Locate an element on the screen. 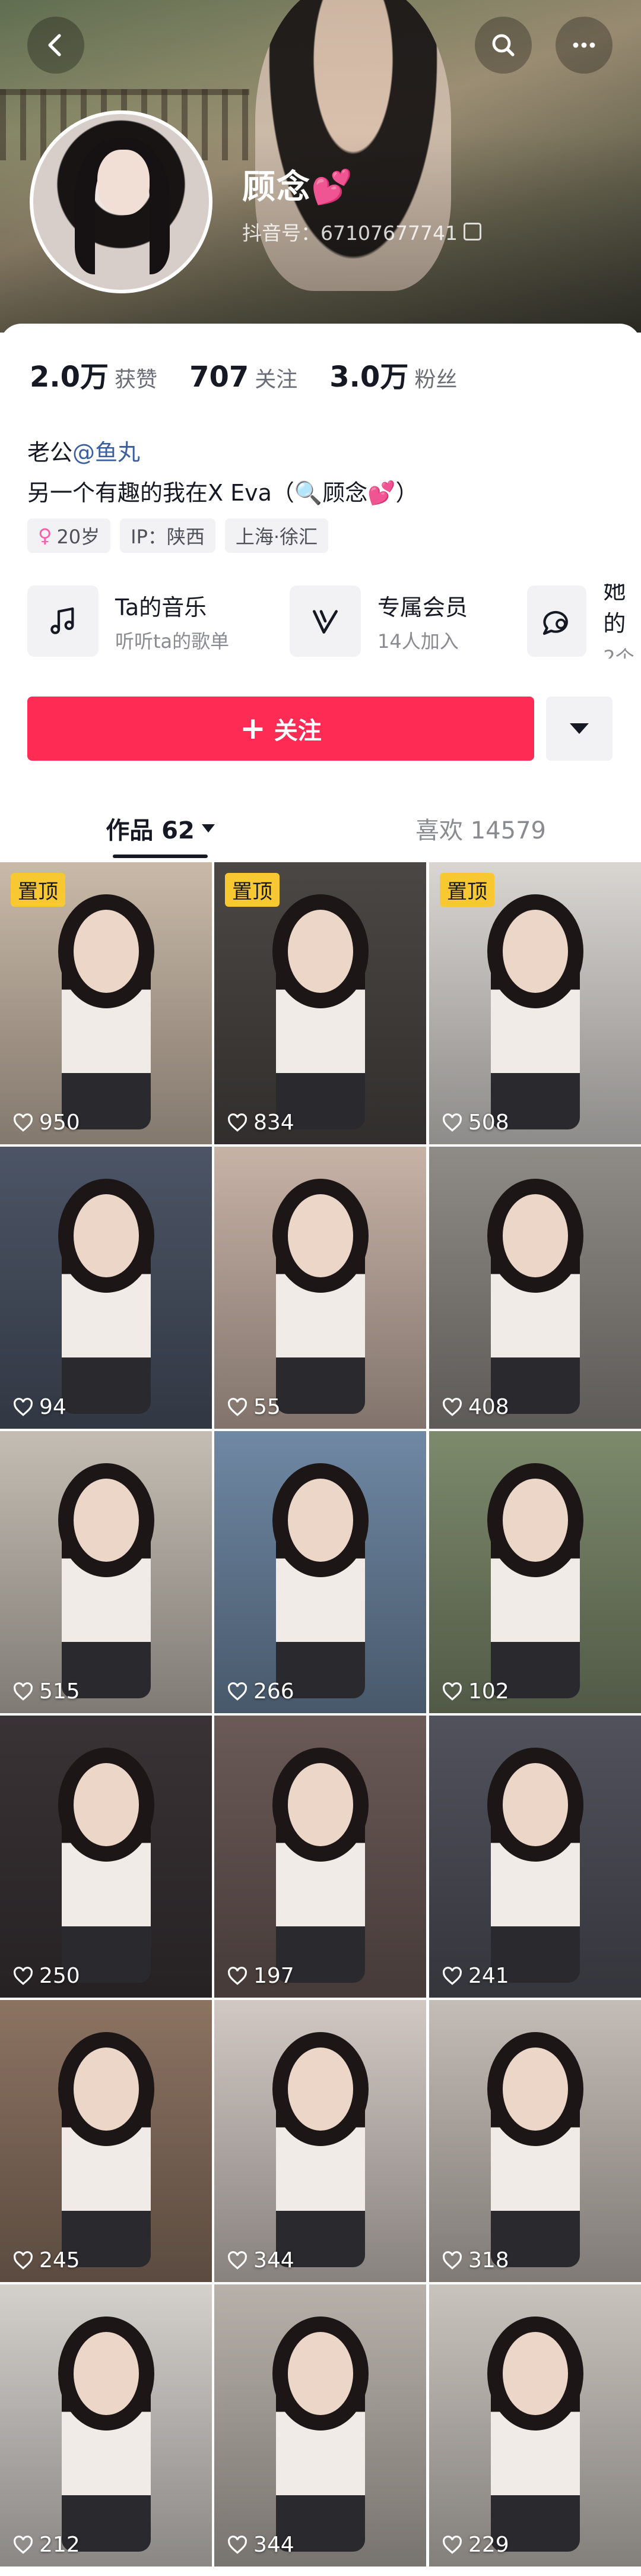 The height and width of the screenshot is (2576, 641). video-thumbnail: 318 is located at coordinates (535, 2141).